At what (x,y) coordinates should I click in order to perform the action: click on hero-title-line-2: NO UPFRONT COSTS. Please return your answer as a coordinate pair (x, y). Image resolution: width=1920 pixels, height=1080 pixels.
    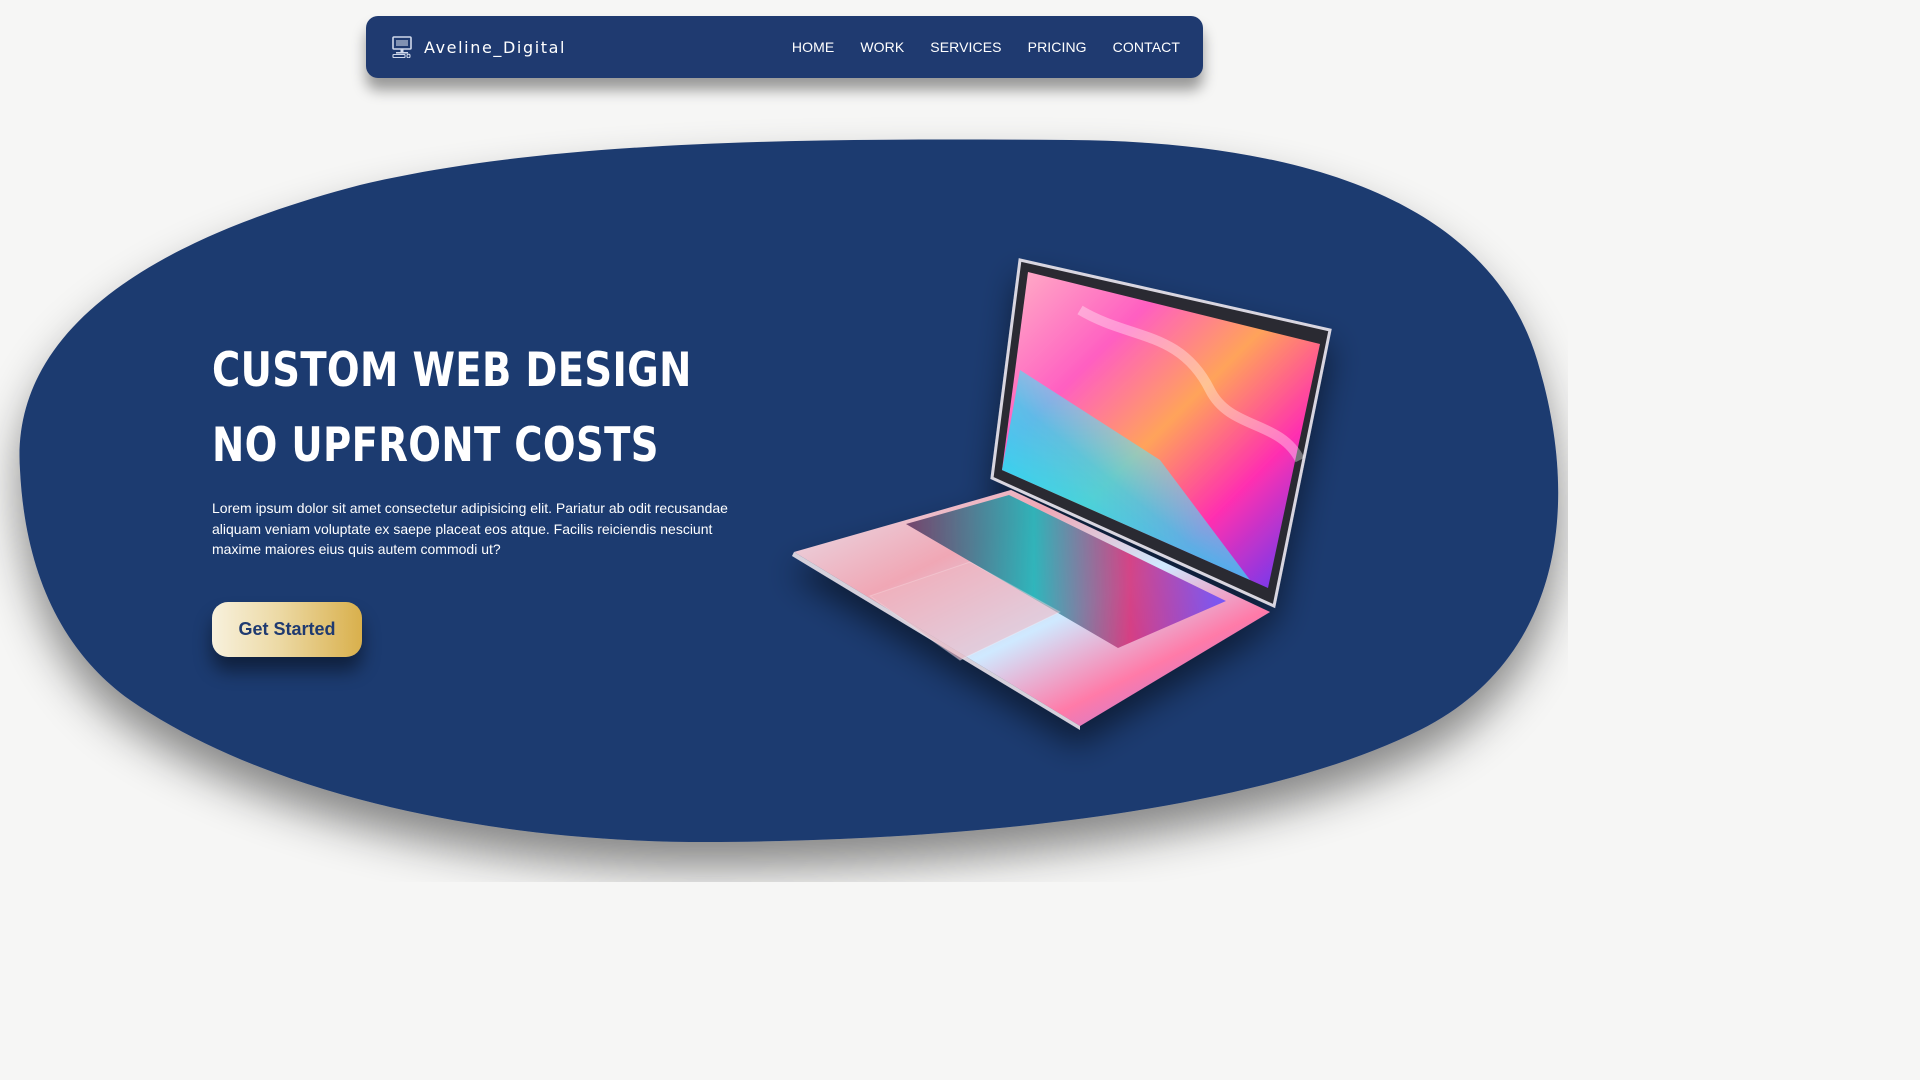
    Looking at the image, I should click on (435, 445).